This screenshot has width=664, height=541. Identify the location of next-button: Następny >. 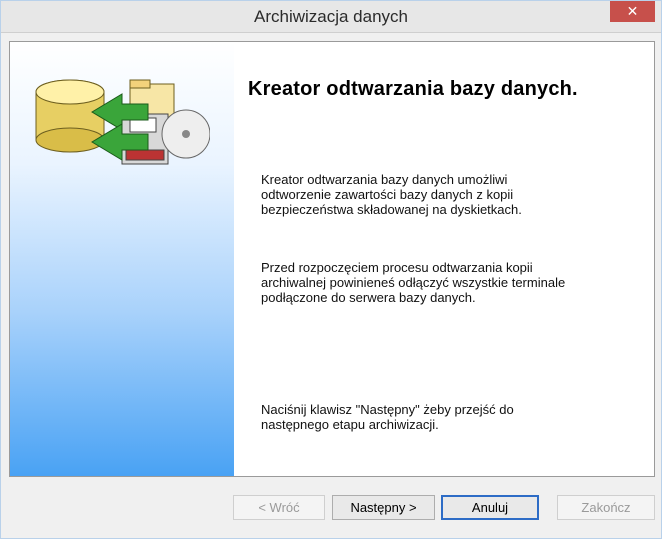
(383, 507).